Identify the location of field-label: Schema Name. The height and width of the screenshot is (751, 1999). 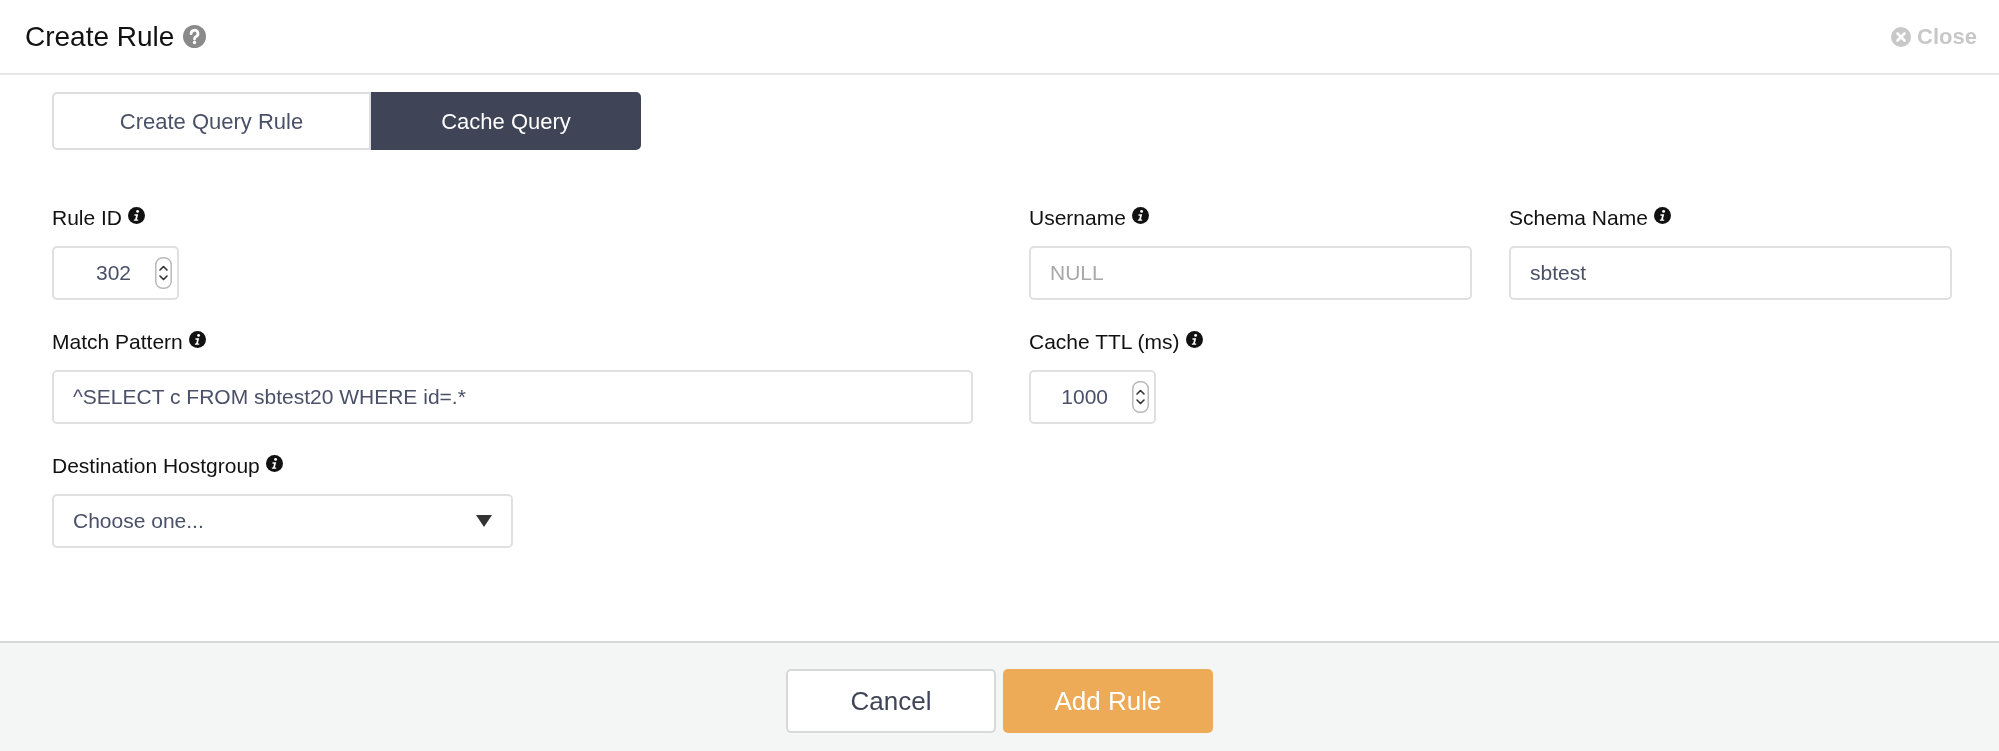
(1578, 218).